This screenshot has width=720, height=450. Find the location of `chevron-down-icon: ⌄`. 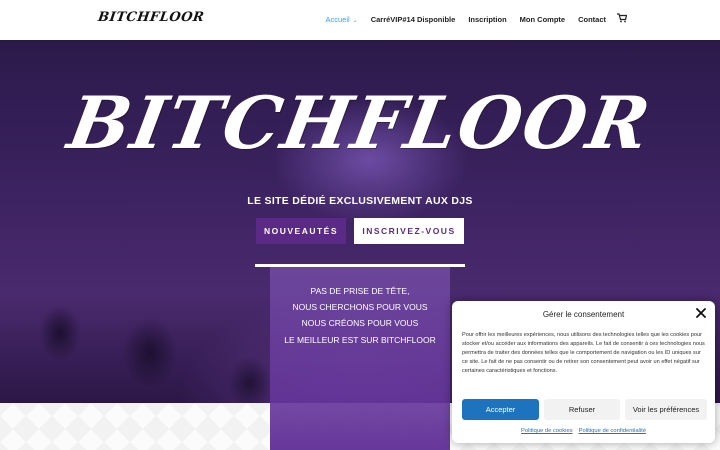

chevron-down-icon: ⌄ is located at coordinates (355, 21).